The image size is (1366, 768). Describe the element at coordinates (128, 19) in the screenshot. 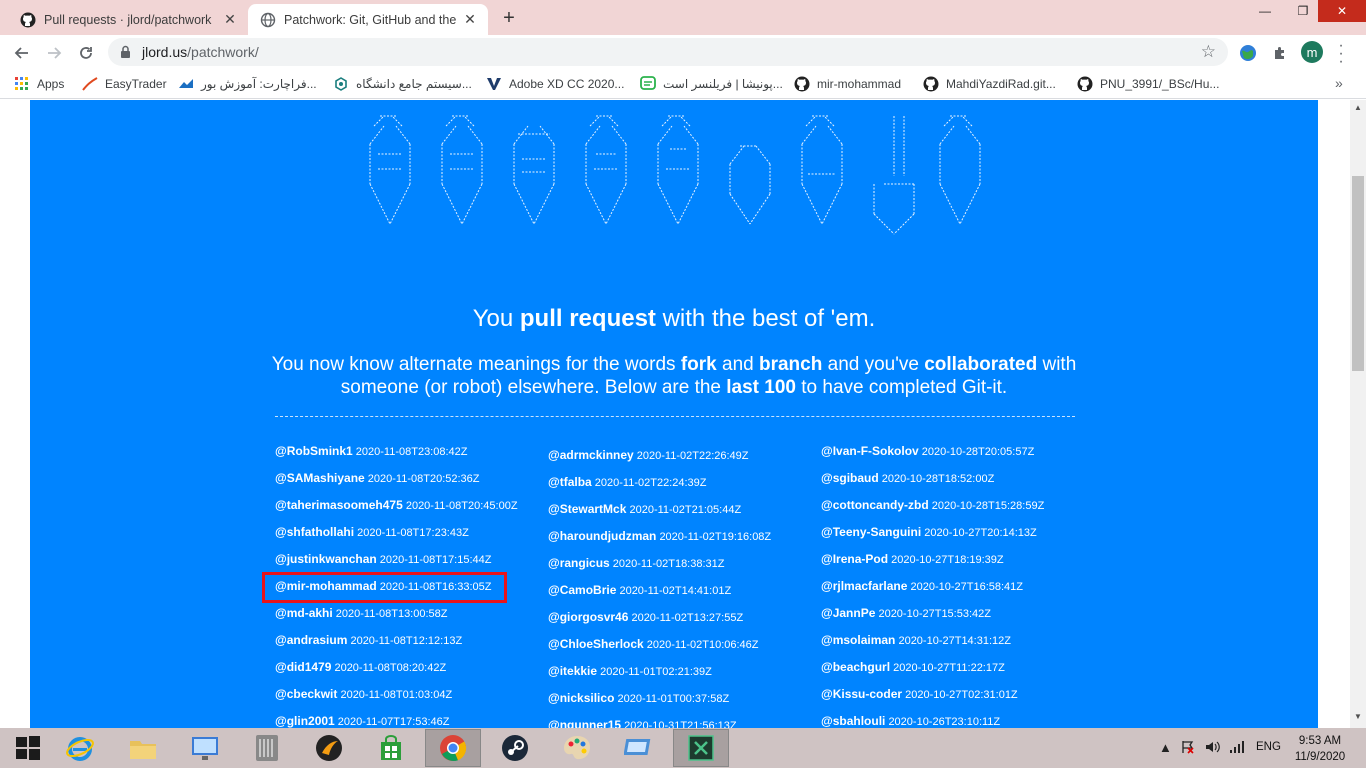

I see `tab-pull-requests: Pull requests · jlord/patchwork ✕` at that location.